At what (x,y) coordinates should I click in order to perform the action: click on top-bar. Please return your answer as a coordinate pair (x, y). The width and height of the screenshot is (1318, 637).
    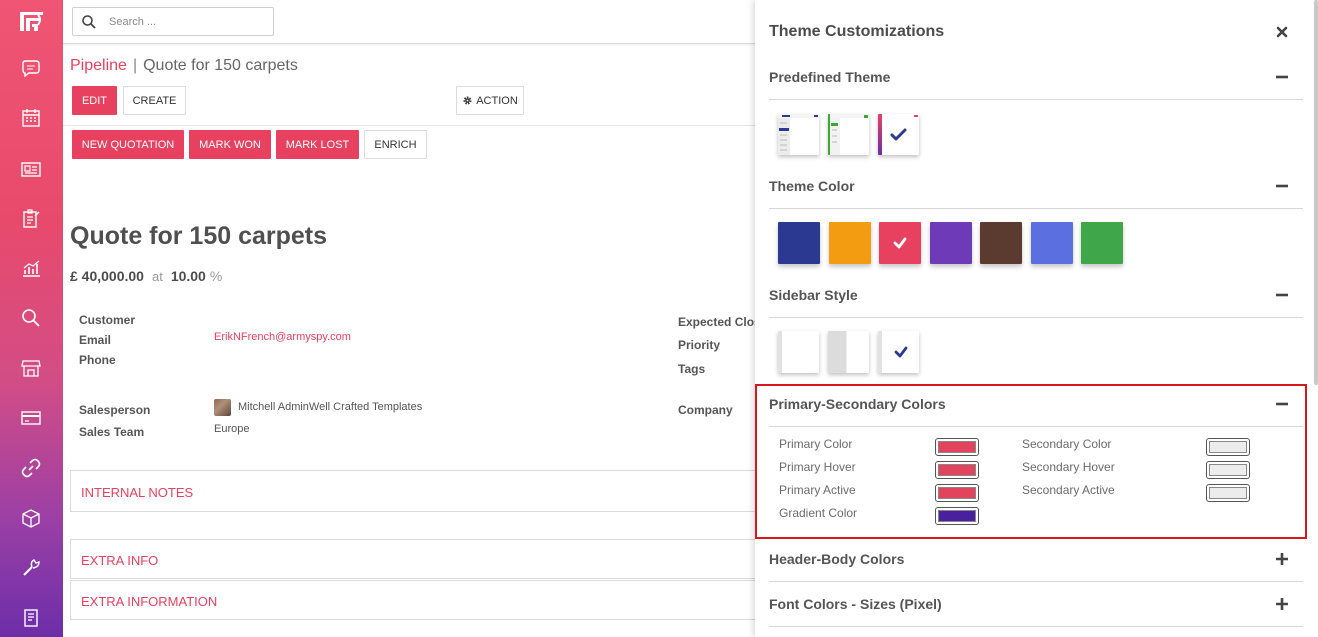
    Looking at the image, I should click on (409, 22).